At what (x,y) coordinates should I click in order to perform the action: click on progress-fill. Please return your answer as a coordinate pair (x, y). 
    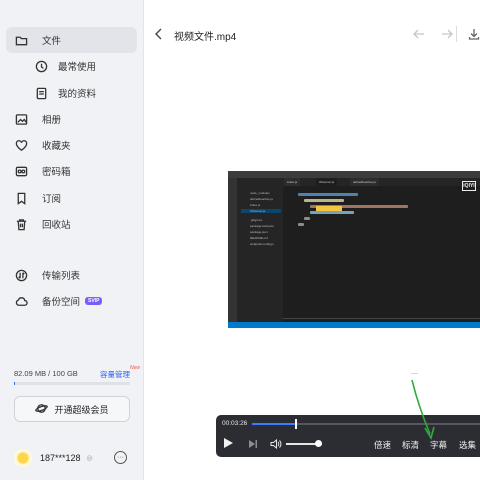
    Looking at the image, I should click on (274, 424).